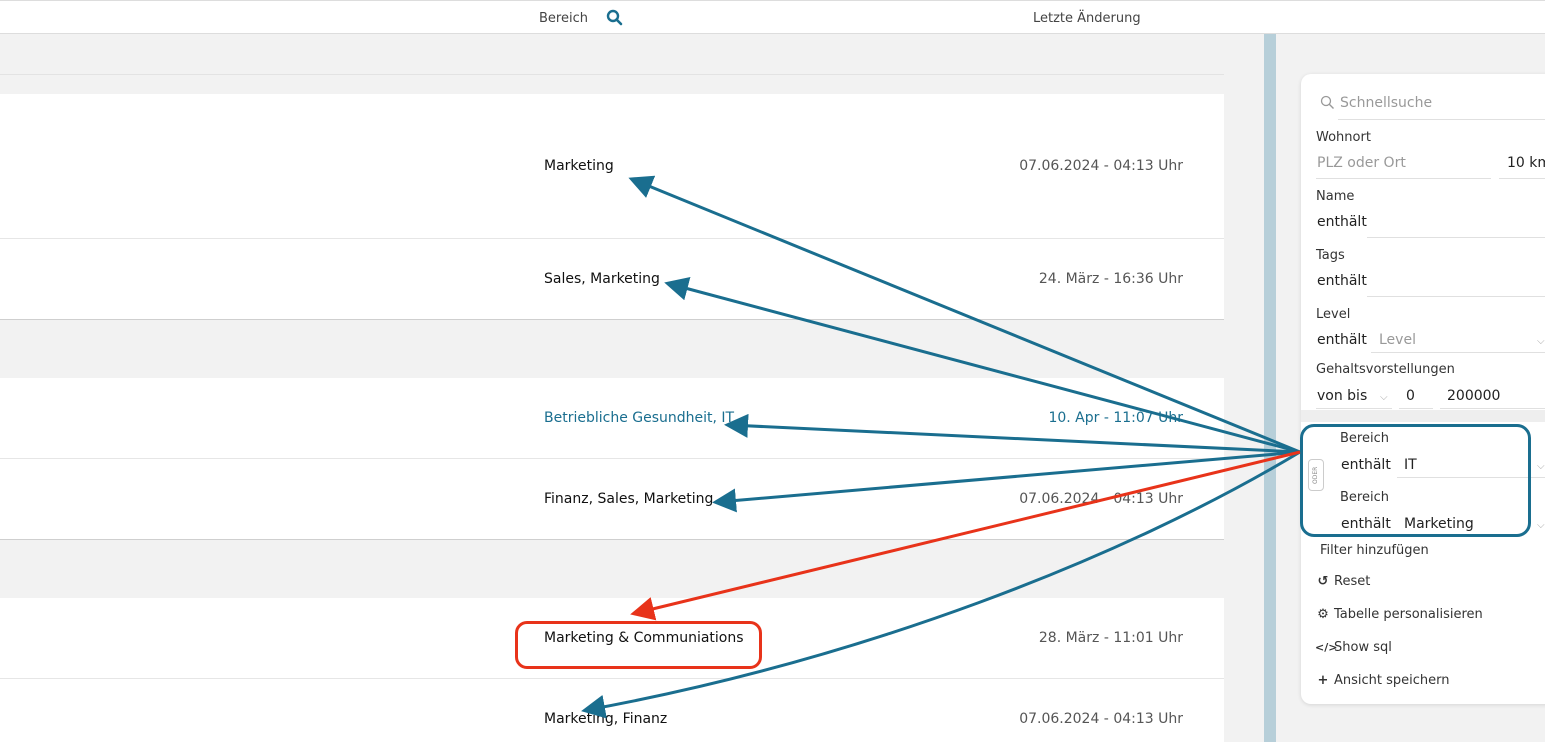 The image size is (1545, 742). Describe the element at coordinates (1323, 614) in the screenshot. I see `gear-icon: ⚙` at that location.